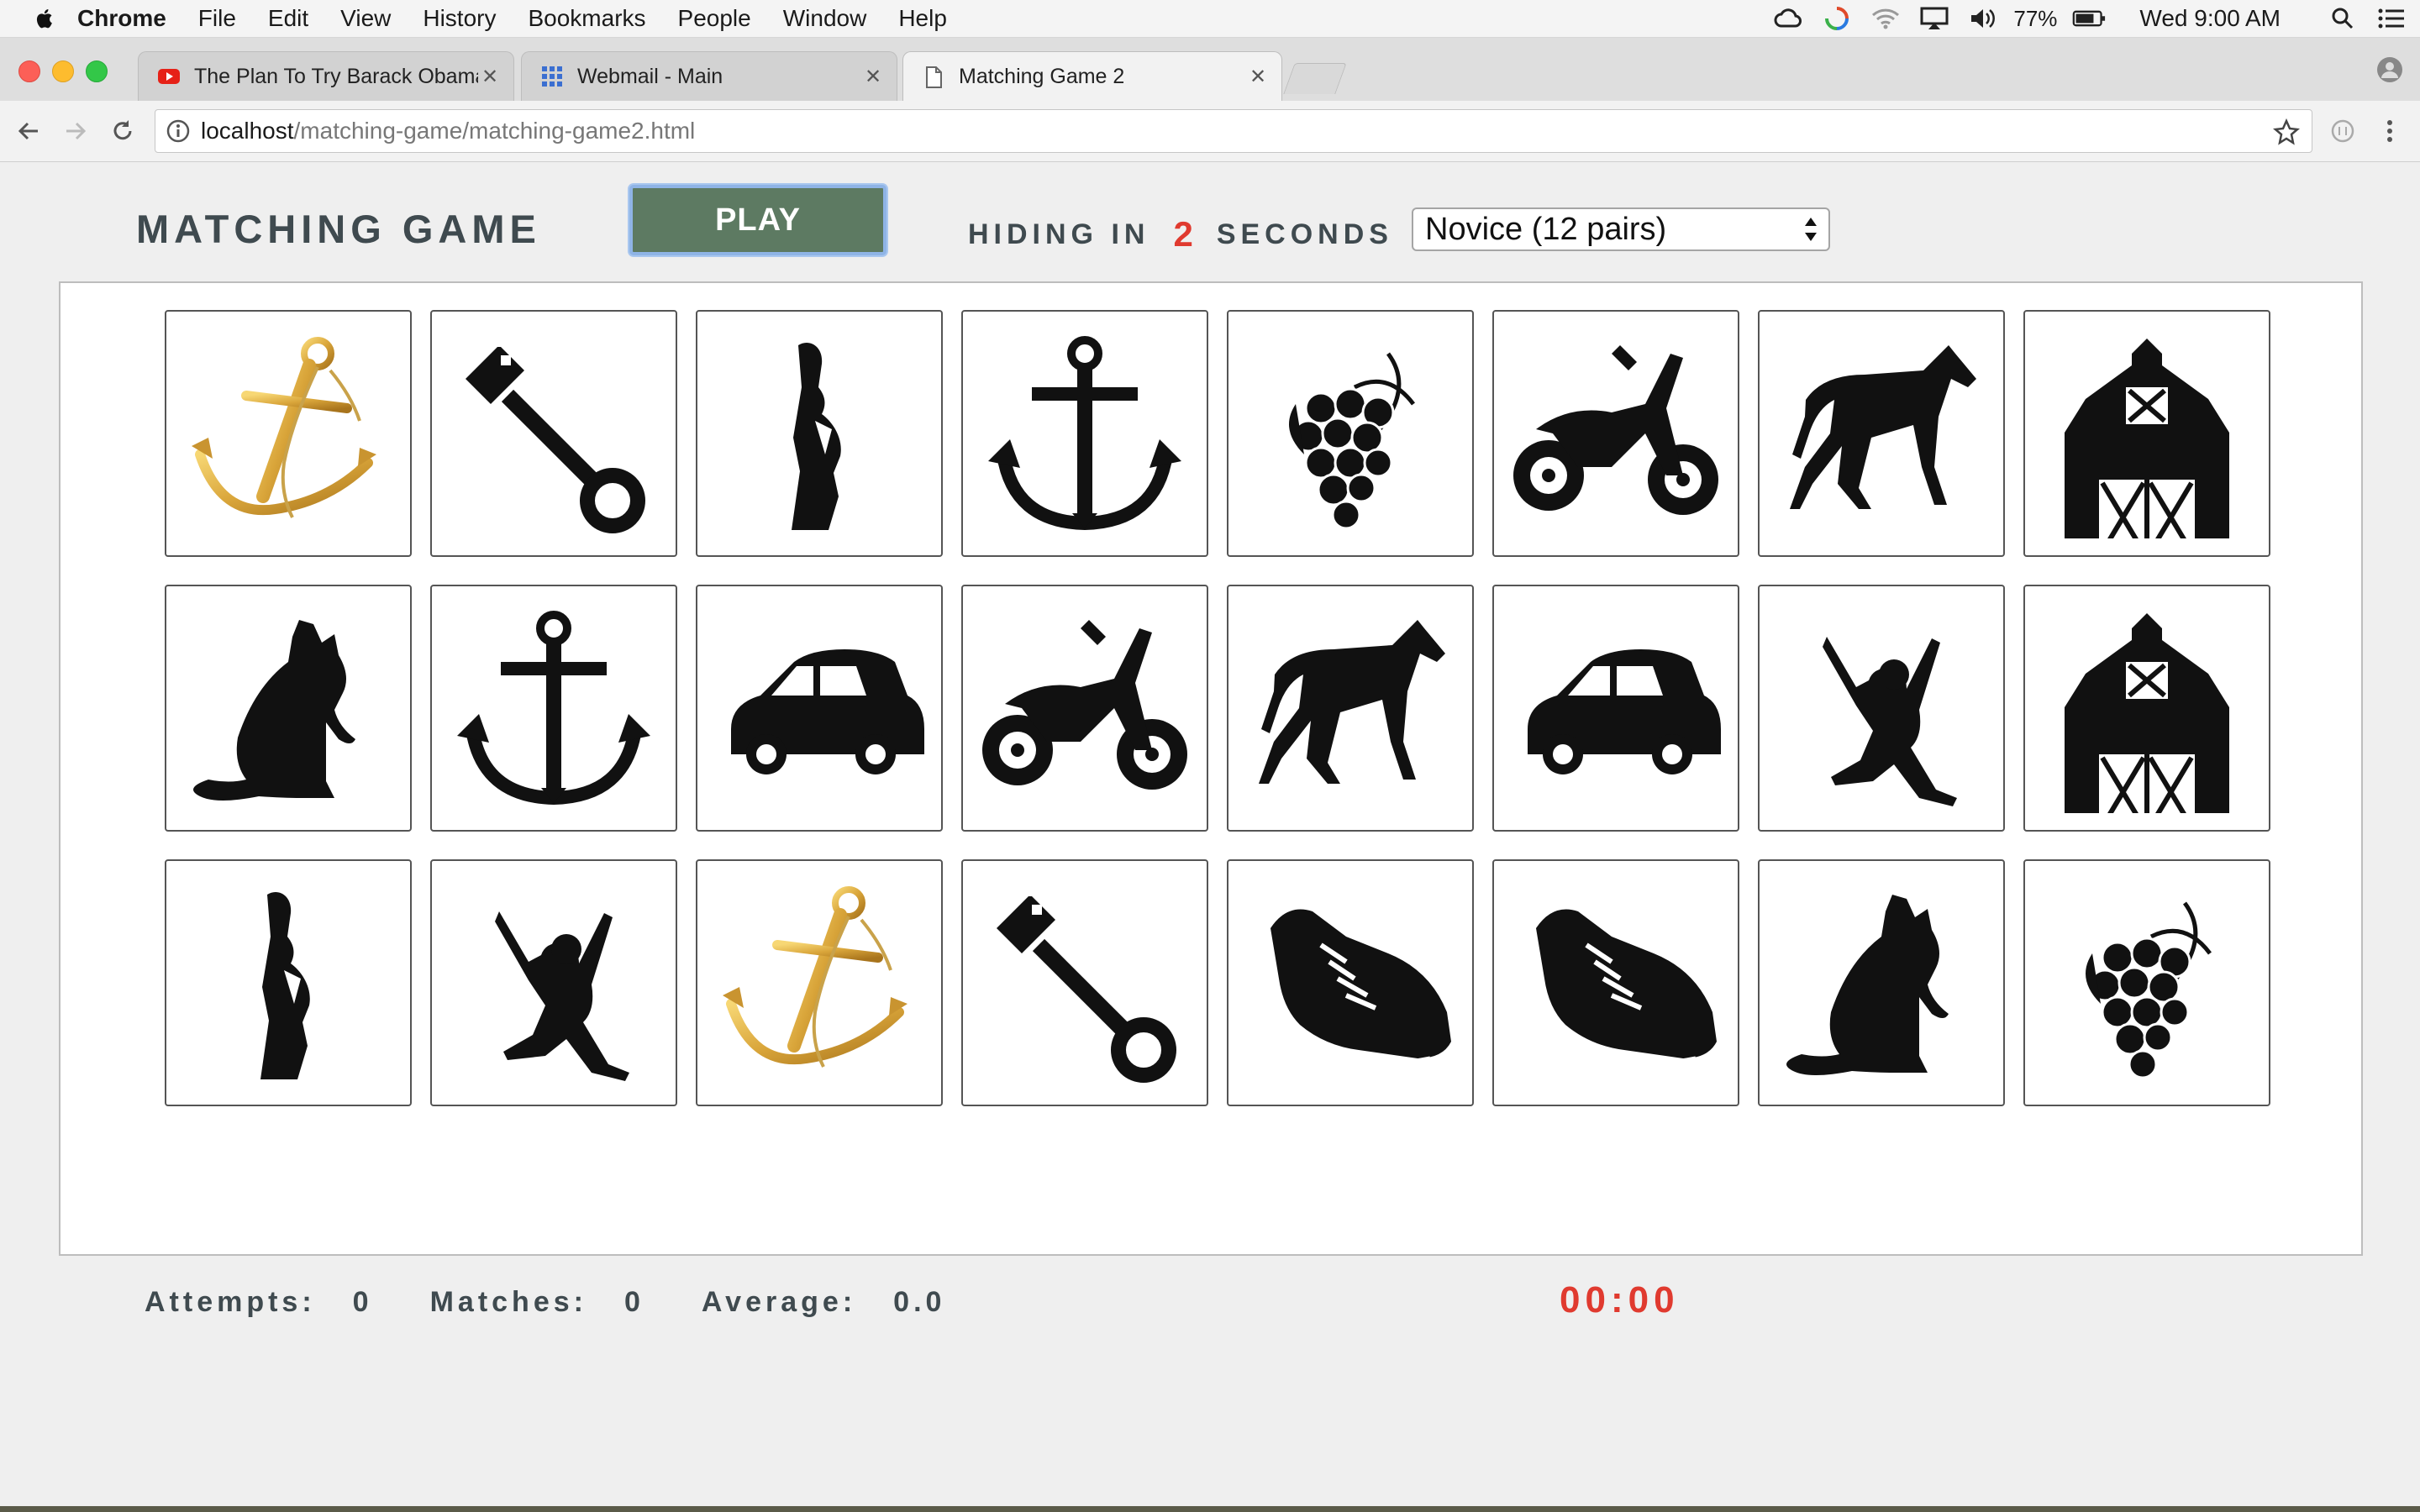 The height and width of the screenshot is (1512, 2420). I want to click on game-timer: 00:00, so click(1620, 1299).